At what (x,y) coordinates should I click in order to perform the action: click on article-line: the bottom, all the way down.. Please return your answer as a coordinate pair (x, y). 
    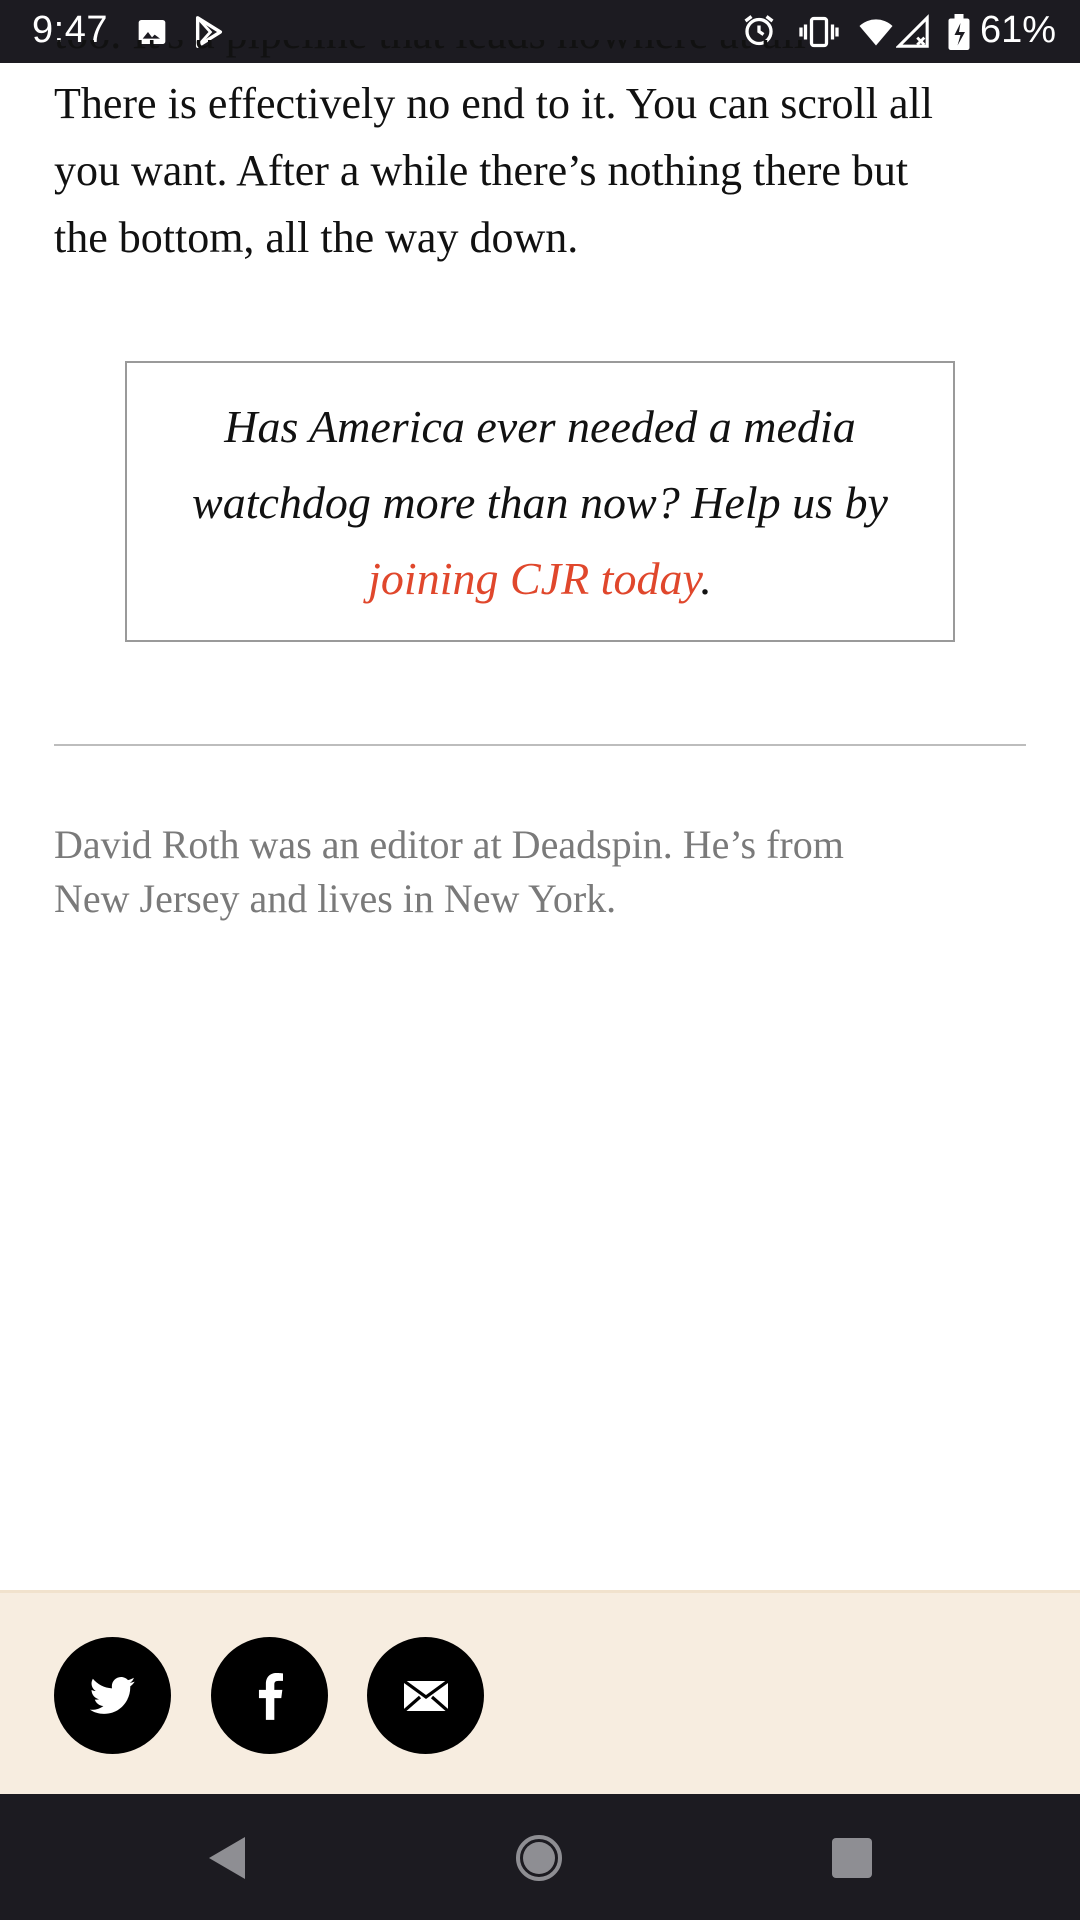
    Looking at the image, I should click on (316, 237).